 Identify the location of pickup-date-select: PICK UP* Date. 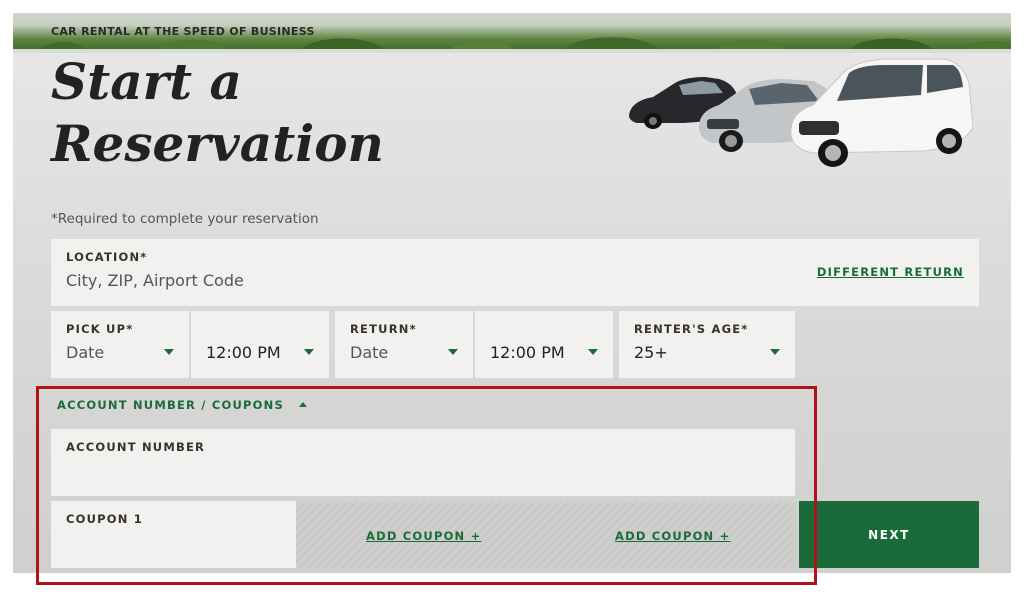
(120, 344).